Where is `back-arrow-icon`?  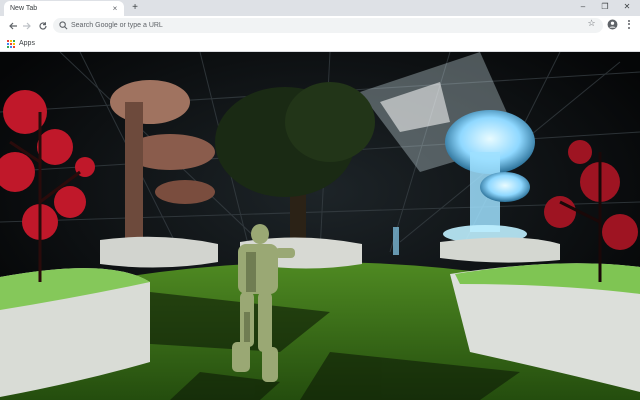
back-arrow-icon is located at coordinates (12, 25).